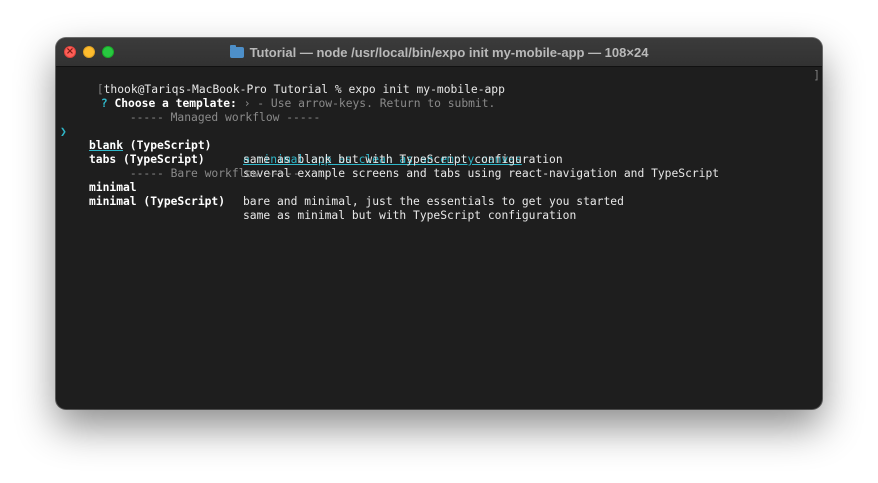 This screenshot has height=483, width=878. What do you see at coordinates (194, 166) in the screenshot?
I see `bare-workflow-separator: ----- Bare workflow -----` at bounding box center [194, 166].